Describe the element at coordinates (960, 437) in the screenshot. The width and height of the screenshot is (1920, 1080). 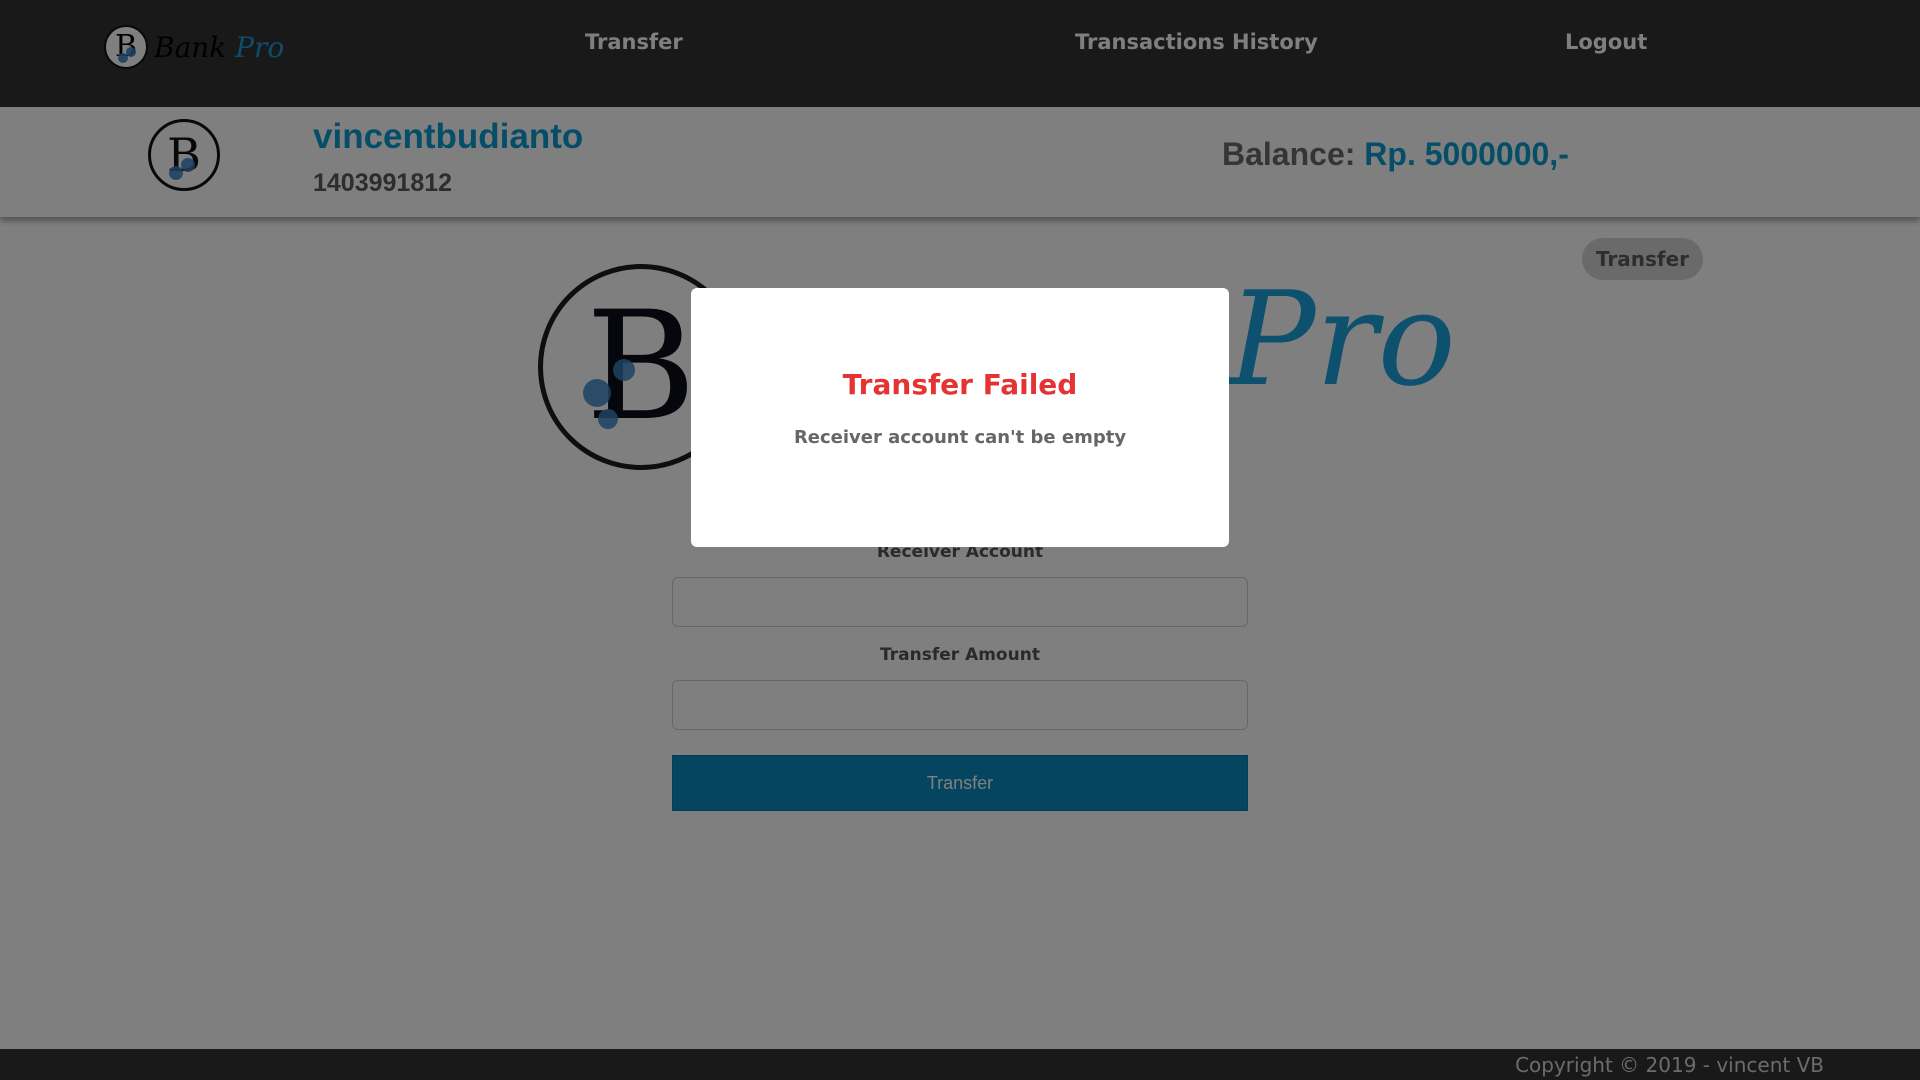
I see `dialog-message: Receiver account can't be empty` at that location.